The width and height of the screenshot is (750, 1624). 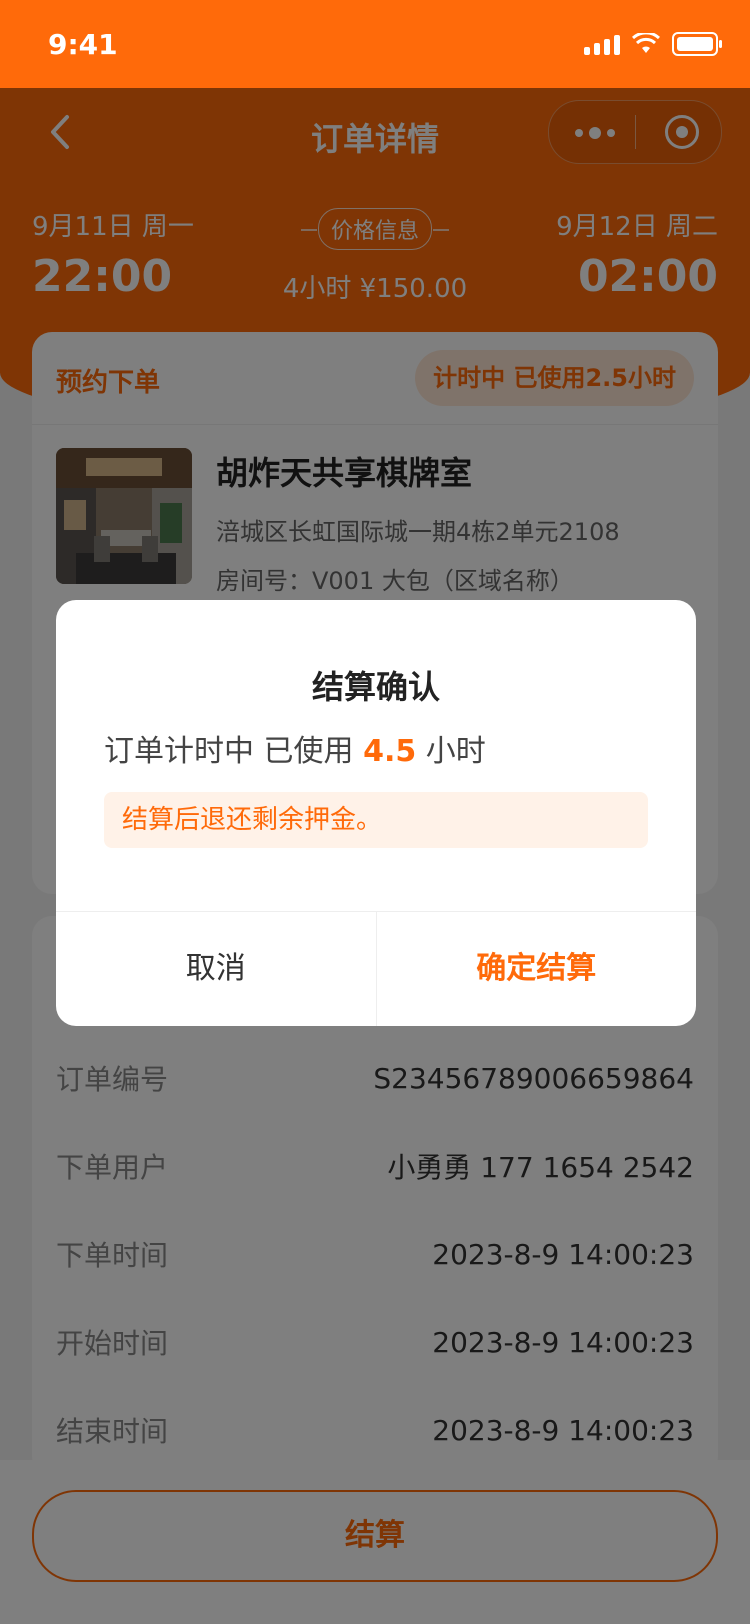 I want to click on status-icons, so click(x=653, y=44).